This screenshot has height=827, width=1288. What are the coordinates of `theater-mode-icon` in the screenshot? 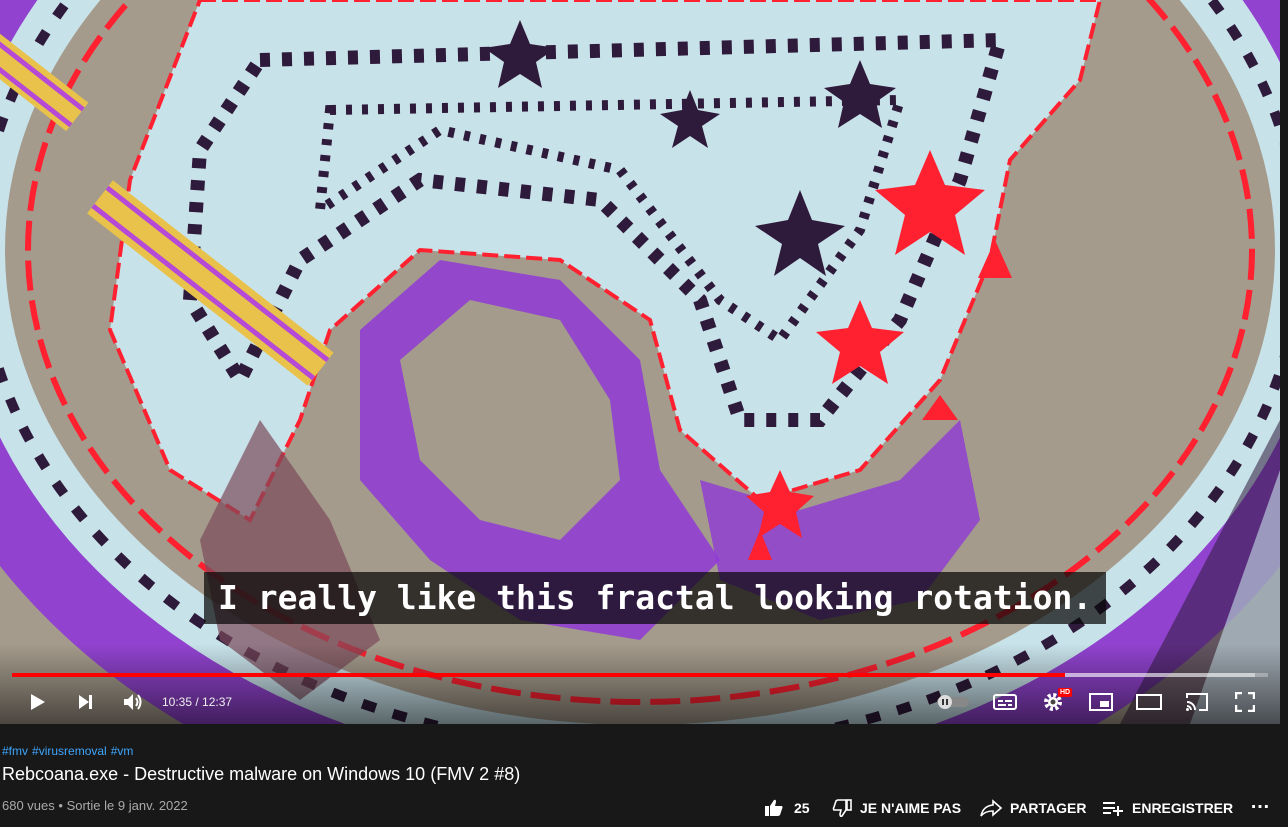 It's located at (1149, 702).